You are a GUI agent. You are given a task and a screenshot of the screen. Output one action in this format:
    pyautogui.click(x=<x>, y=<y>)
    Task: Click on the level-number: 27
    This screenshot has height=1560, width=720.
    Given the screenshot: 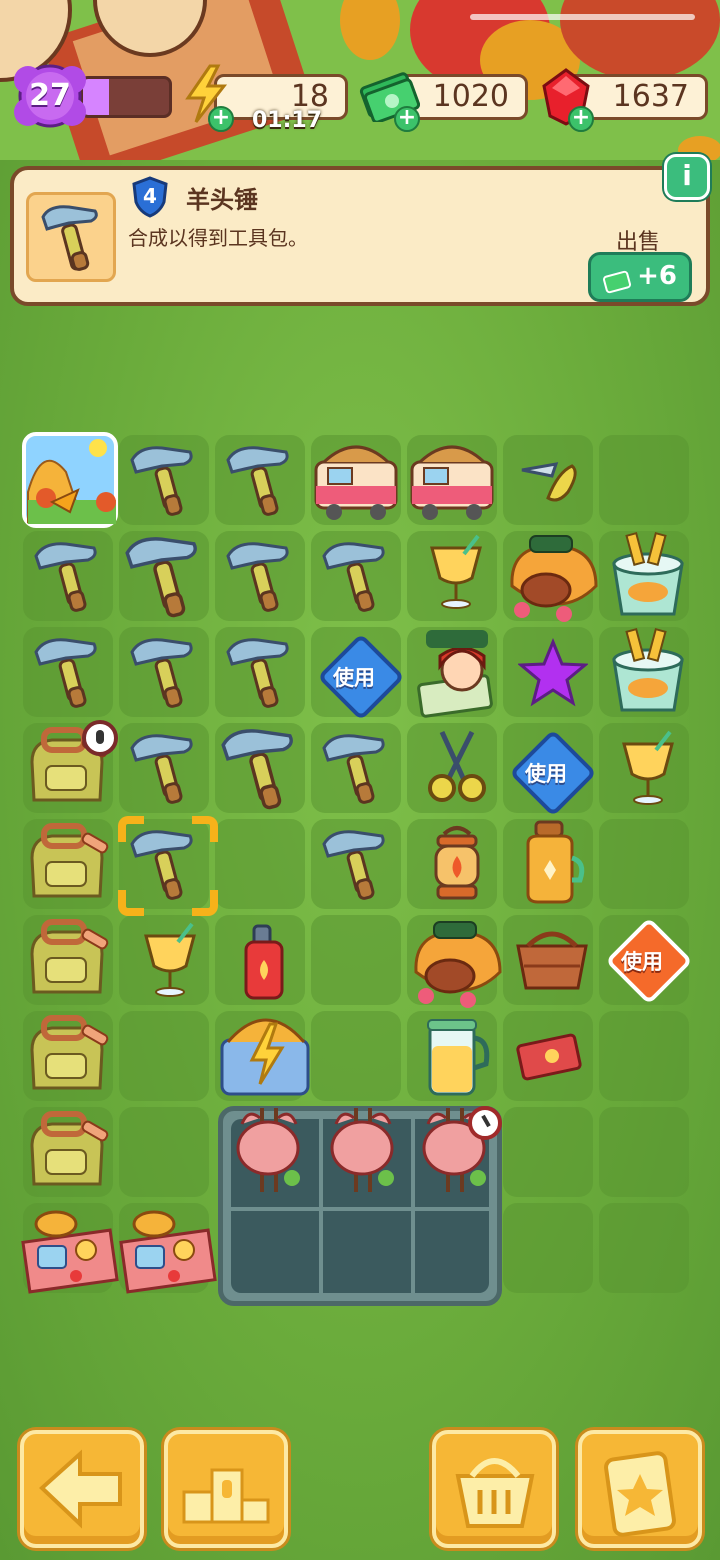 What is the action you would take?
    pyautogui.click(x=50, y=95)
    